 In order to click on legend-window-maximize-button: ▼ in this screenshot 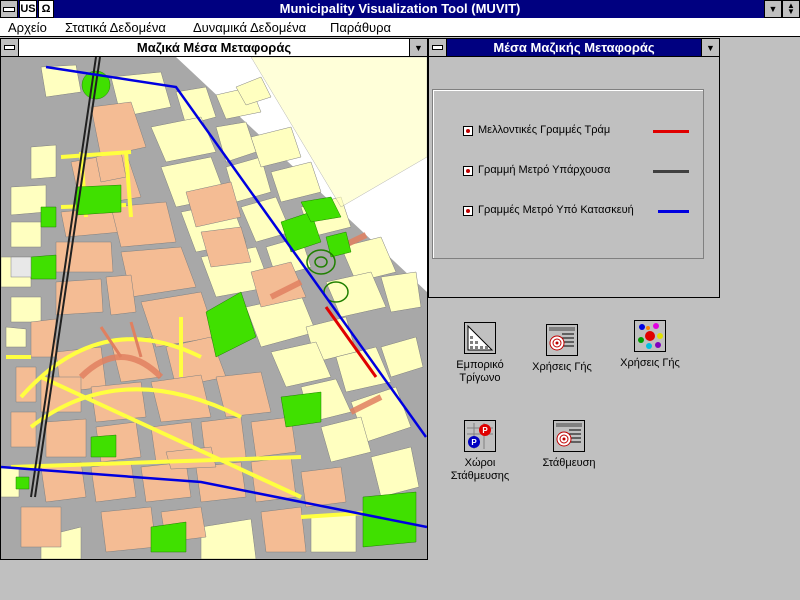, I will do `click(710, 47)`.